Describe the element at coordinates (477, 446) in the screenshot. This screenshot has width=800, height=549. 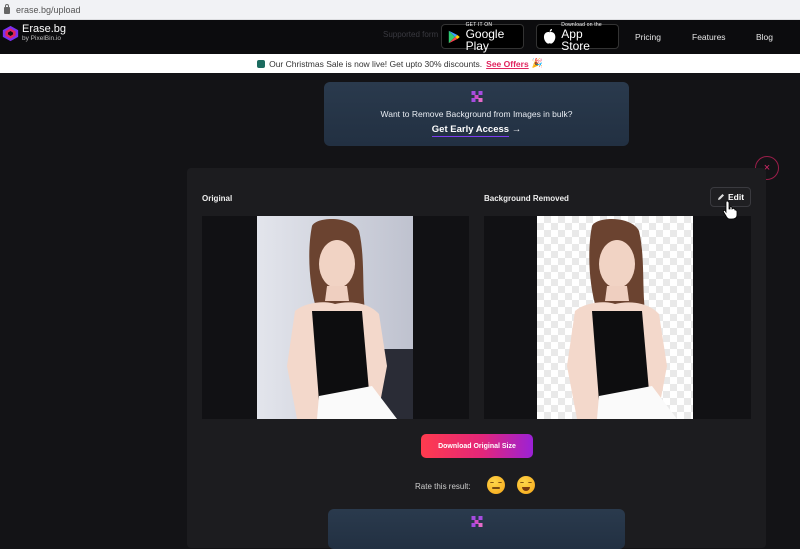
I see `download-original-size-button: Download Original Size` at that location.